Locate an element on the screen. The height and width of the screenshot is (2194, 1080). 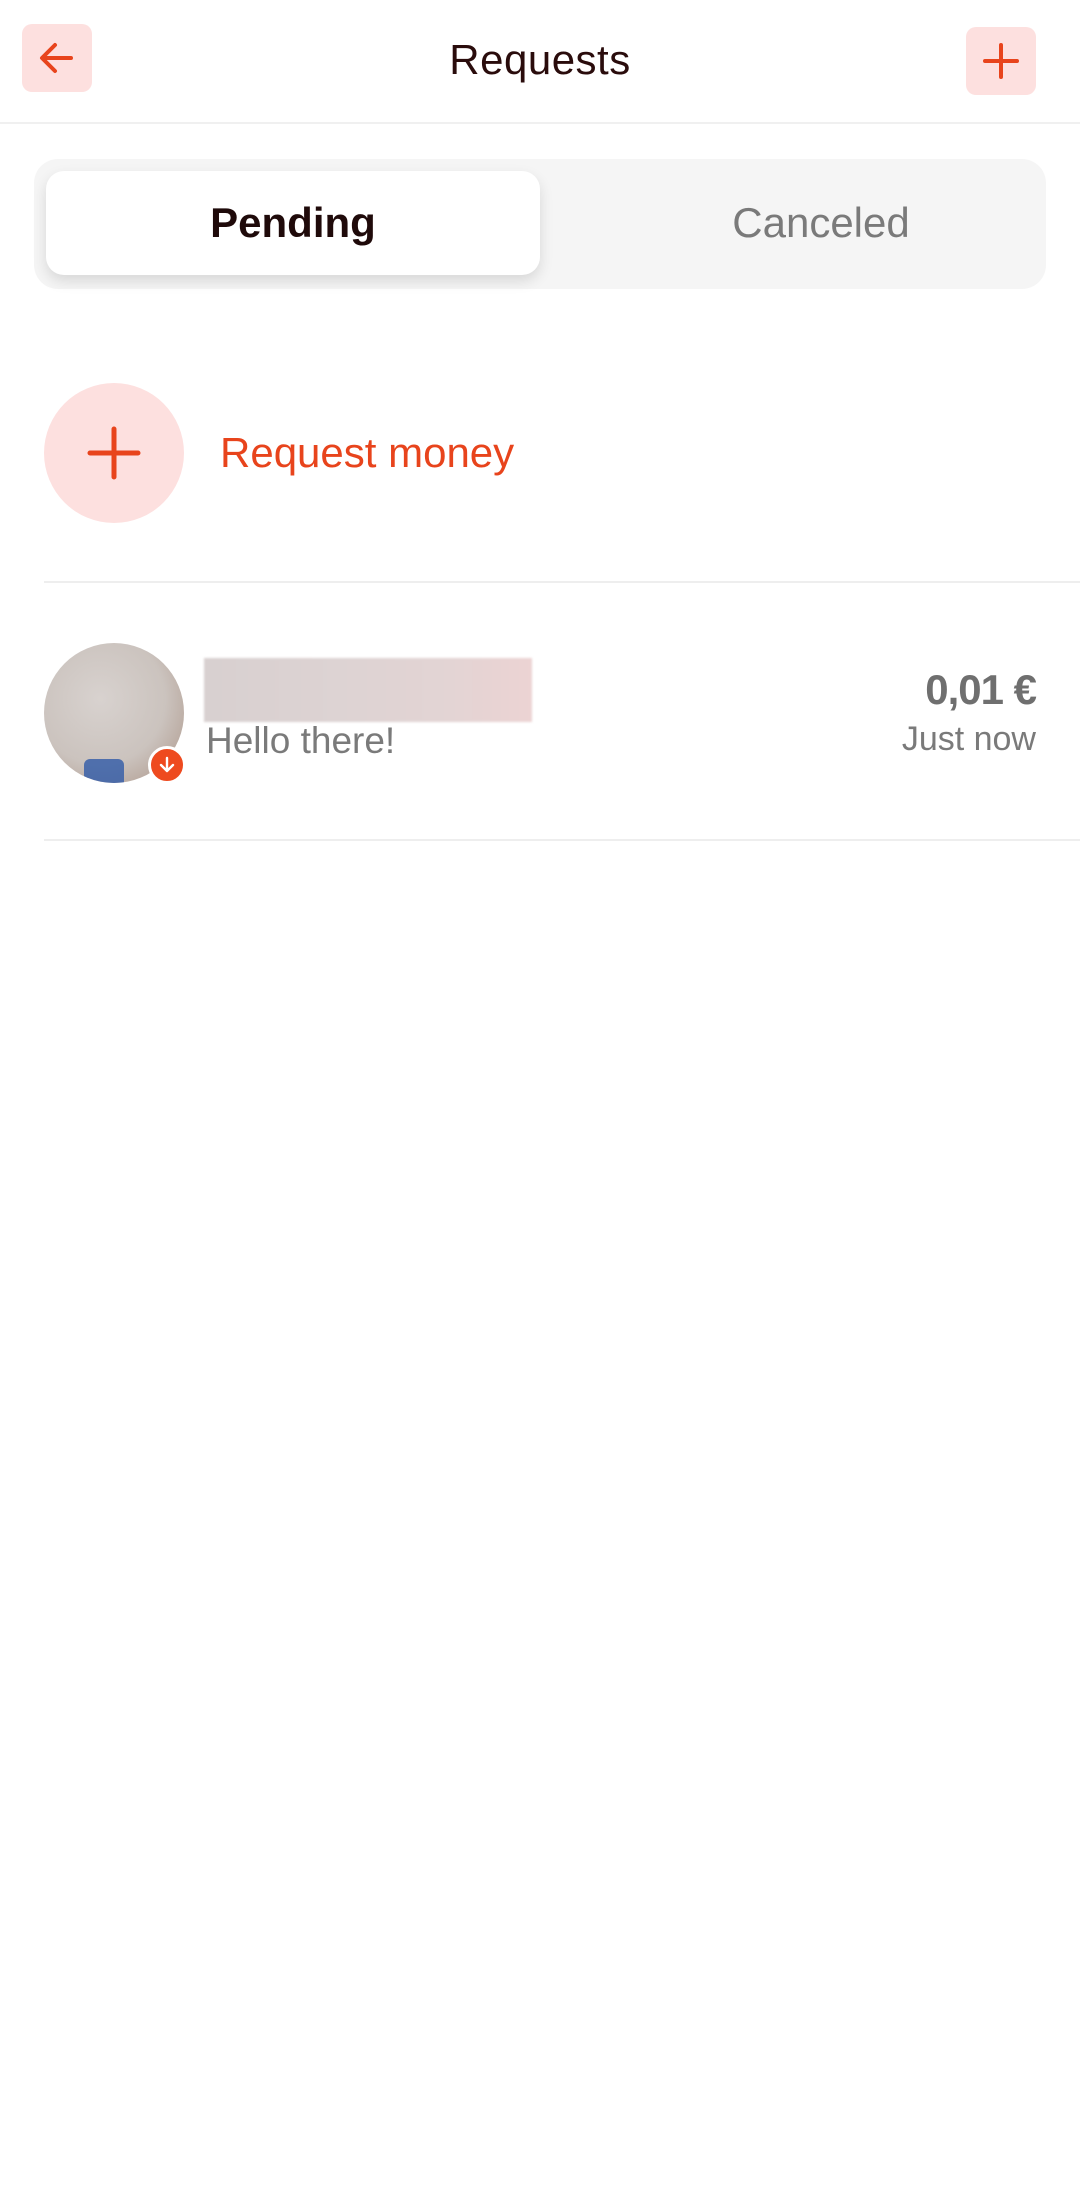
tab-pending: Pending is located at coordinates (293, 223).